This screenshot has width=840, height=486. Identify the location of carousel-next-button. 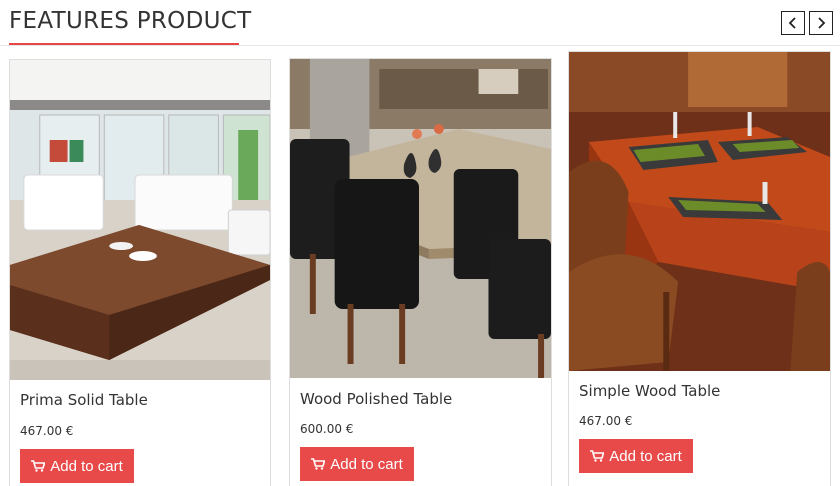
(821, 23).